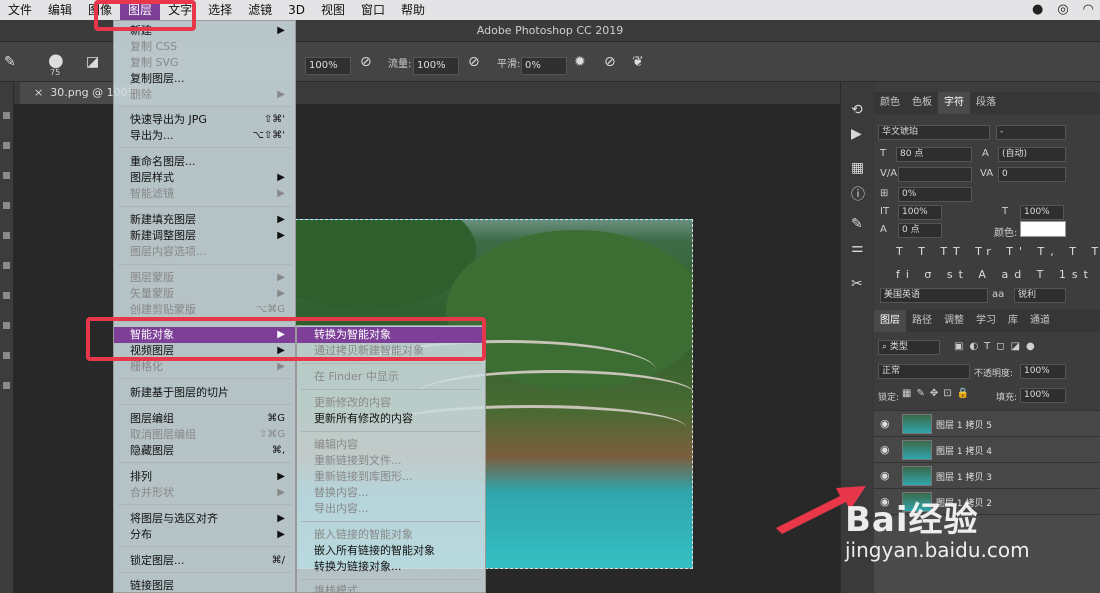 The image size is (1100, 593). I want to click on history-icon: ⟲, so click(857, 110).